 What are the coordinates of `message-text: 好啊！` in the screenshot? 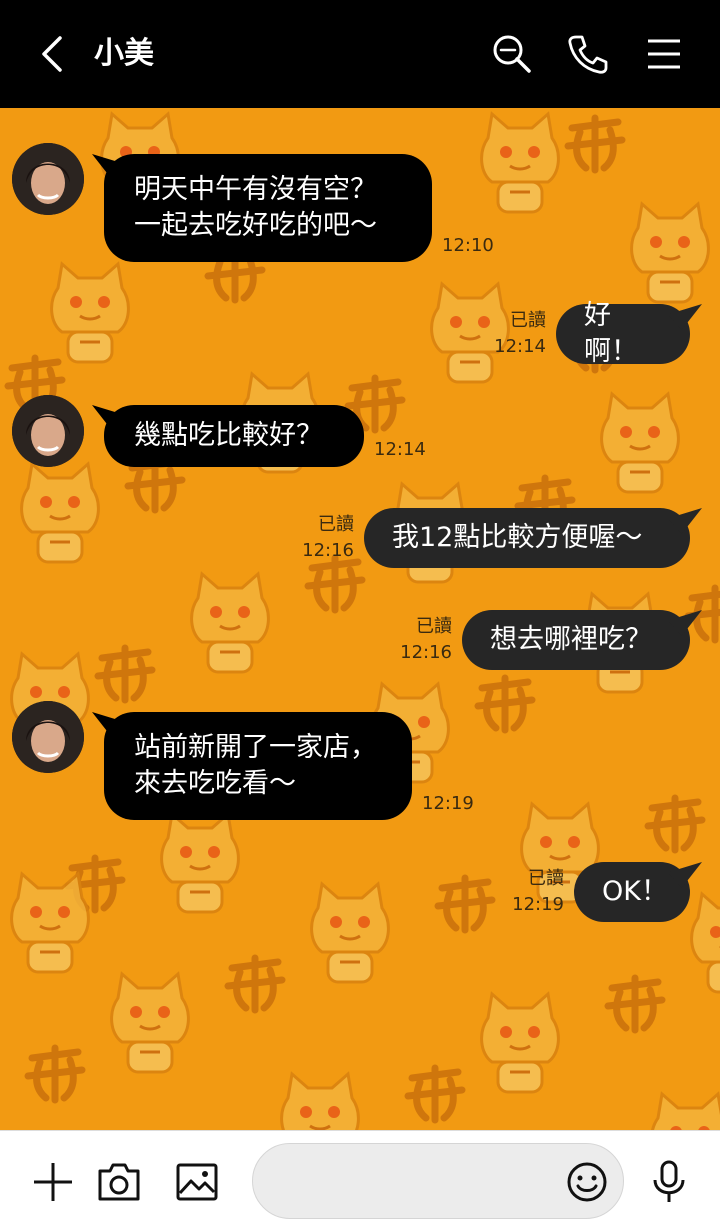 It's located at (611, 333).